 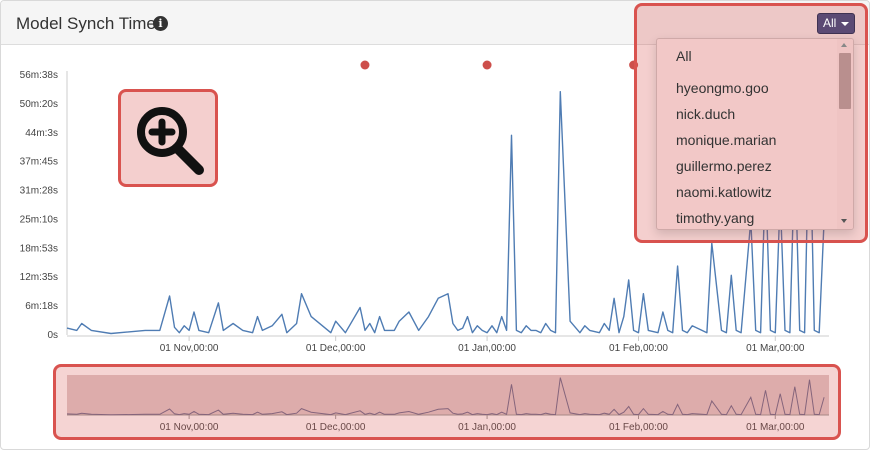 What do you see at coordinates (41, 306) in the screenshot?
I see `y-tick-label: 6m:18s` at bounding box center [41, 306].